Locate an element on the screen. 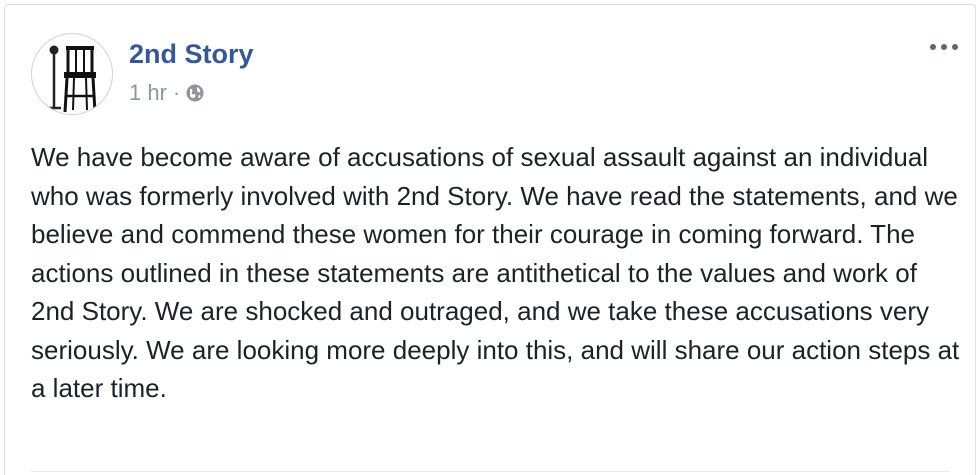 This screenshot has height=475, width=980. bar-stool-microphone-logo-icon is located at coordinates (72, 79).